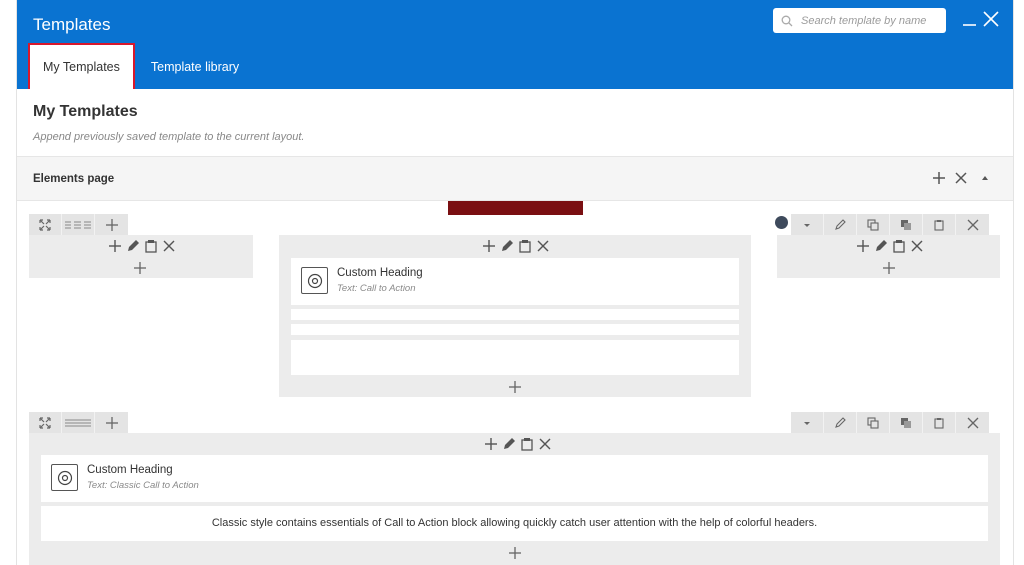  Describe the element at coordinates (985, 178) in the screenshot. I see `chevron-up-icon` at that location.